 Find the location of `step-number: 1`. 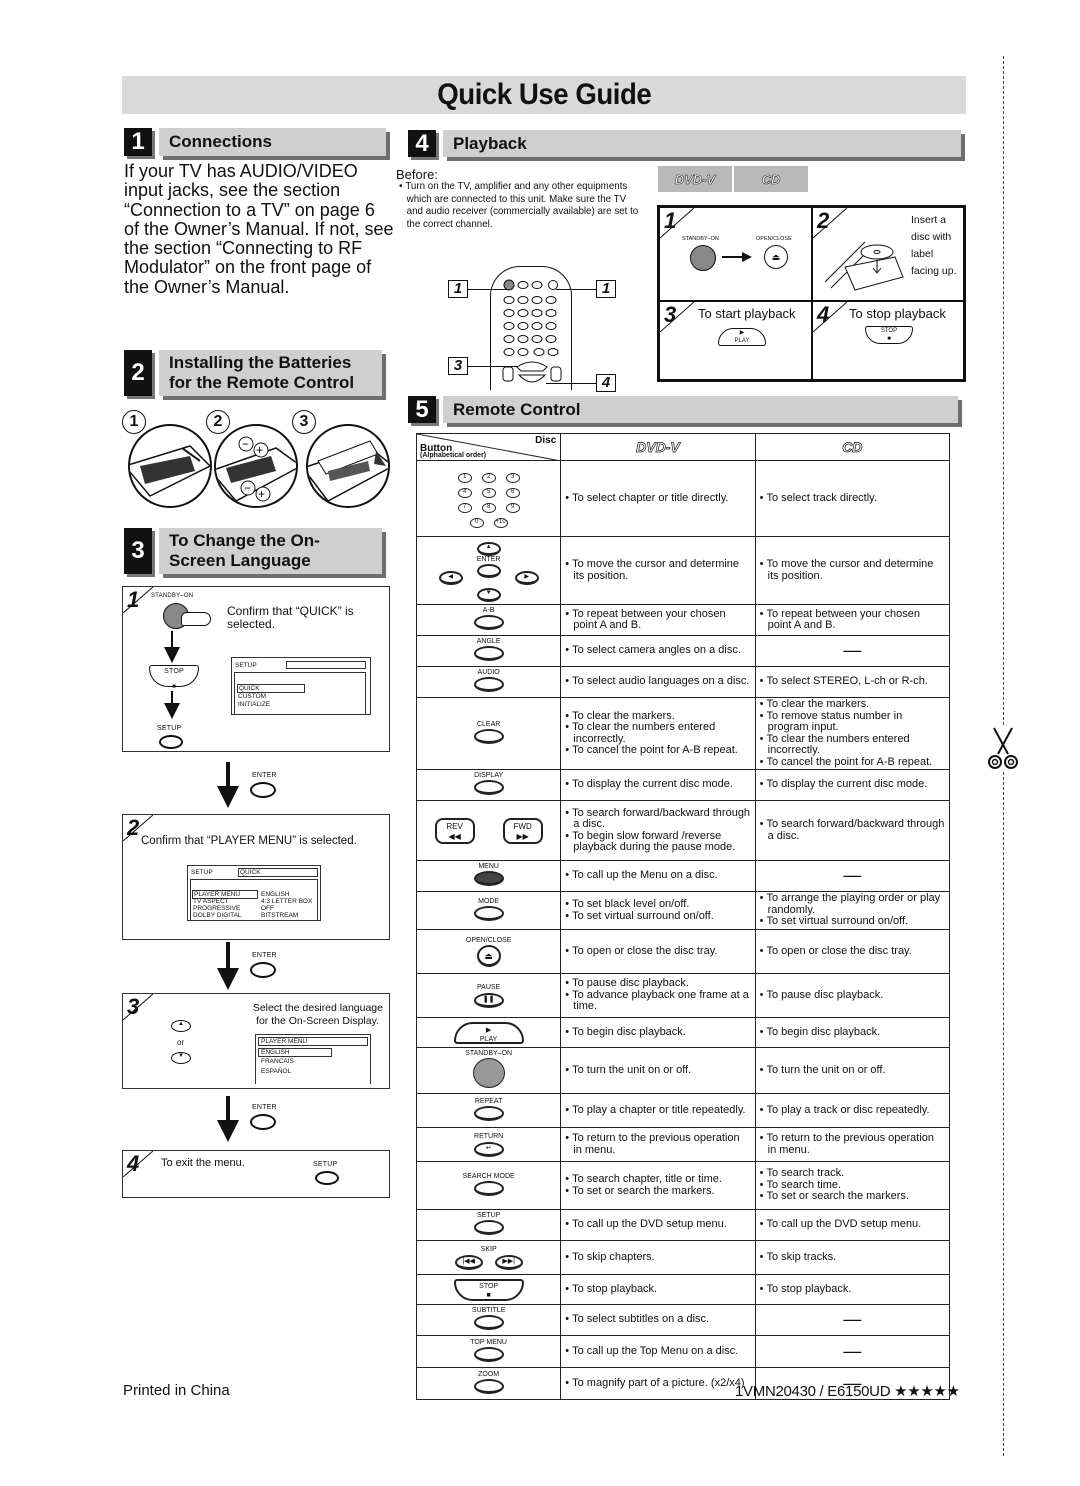

step-number: 1 is located at coordinates (133, 599).